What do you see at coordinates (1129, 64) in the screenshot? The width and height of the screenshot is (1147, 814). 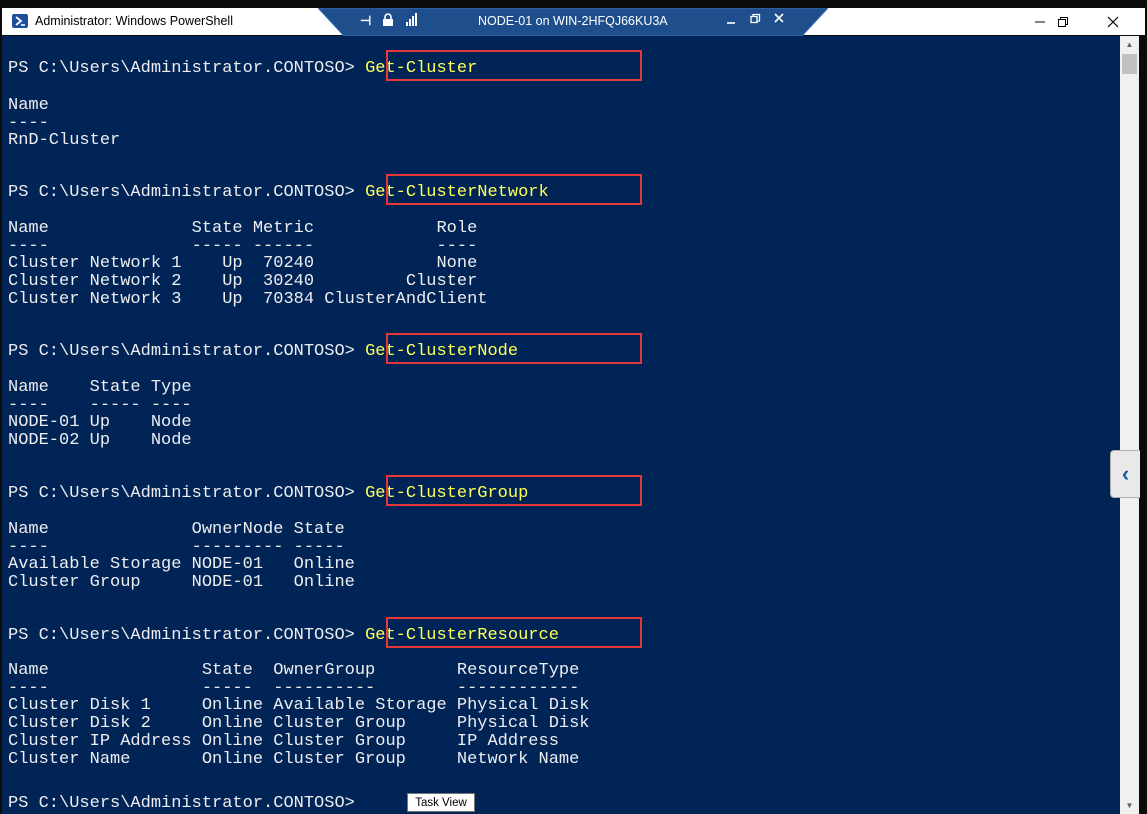 I see `scrollbar-thumb` at bounding box center [1129, 64].